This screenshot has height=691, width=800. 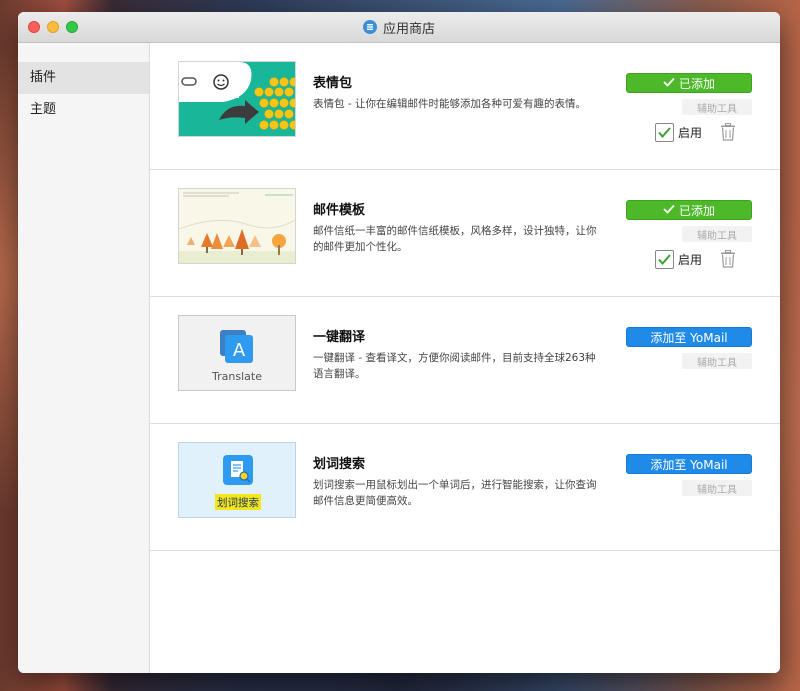 What do you see at coordinates (239, 350) in the screenshot?
I see `svg-text: A` at bounding box center [239, 350].